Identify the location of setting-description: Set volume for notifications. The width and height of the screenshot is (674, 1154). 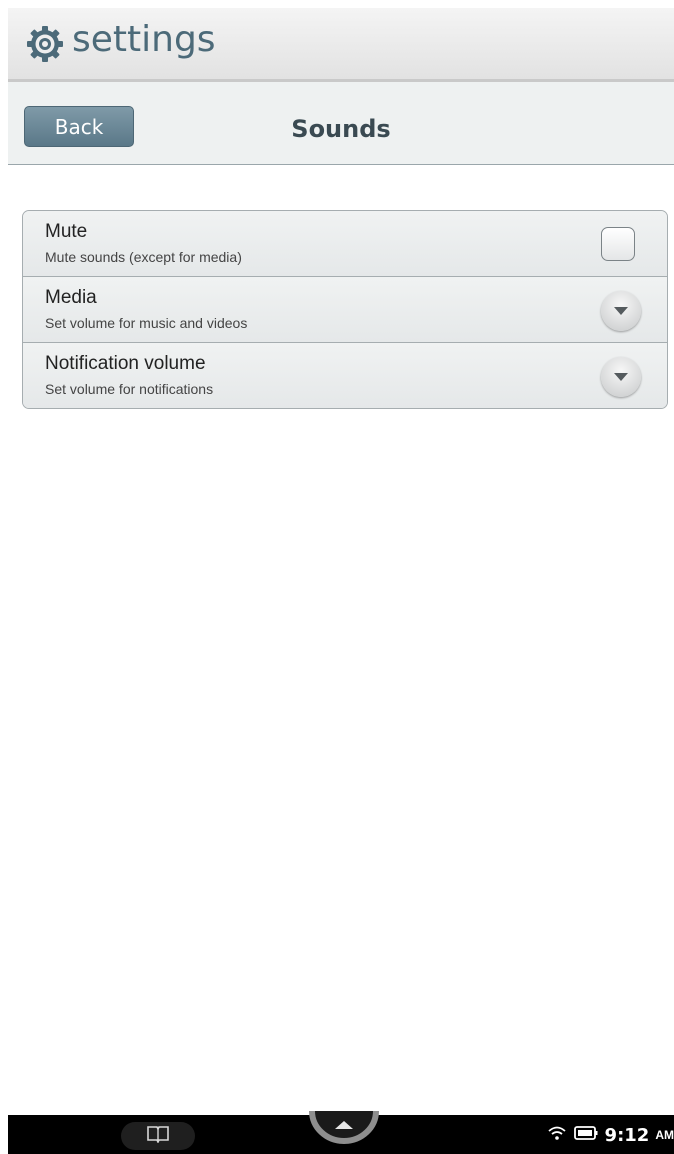
(129, 389).